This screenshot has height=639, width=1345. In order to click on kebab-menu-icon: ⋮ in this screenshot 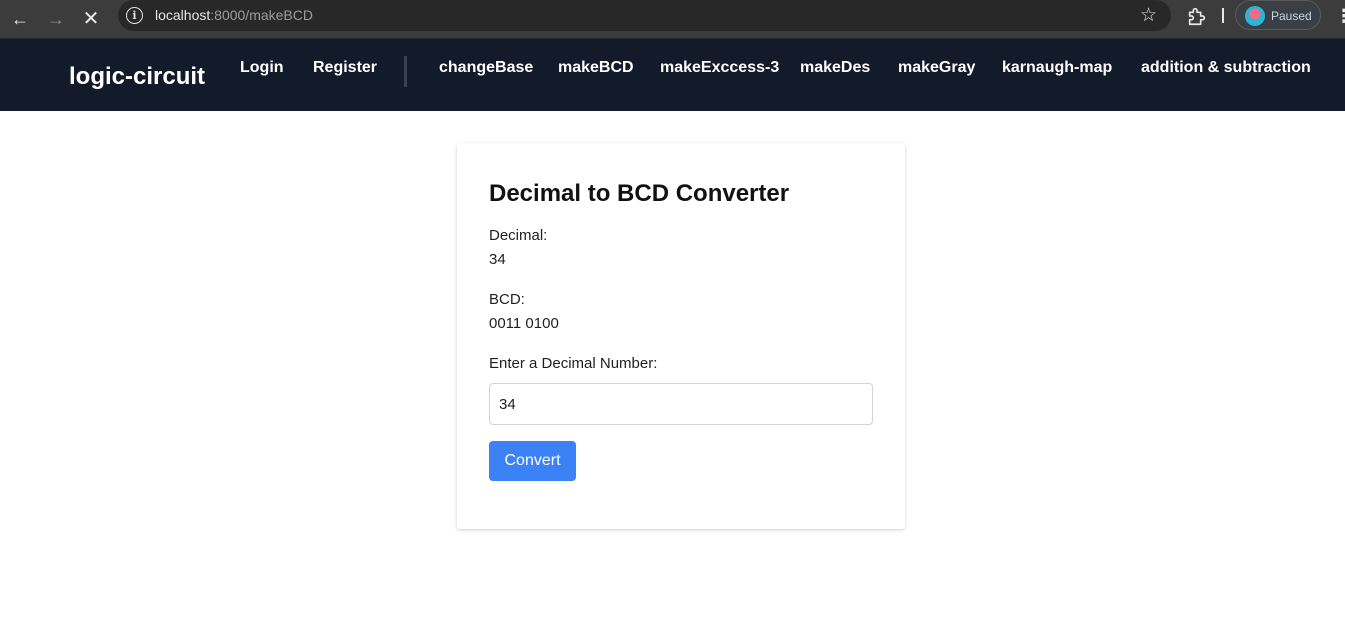, I will do `click(1340, 16)`.